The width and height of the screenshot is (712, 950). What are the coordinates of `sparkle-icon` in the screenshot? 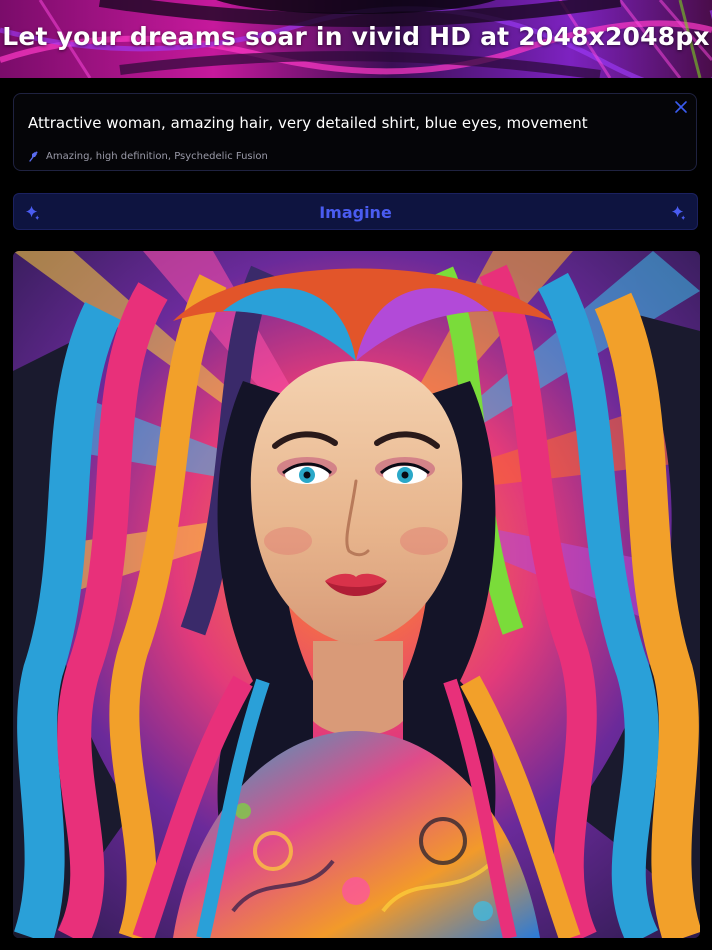 It's located at (678, 213).